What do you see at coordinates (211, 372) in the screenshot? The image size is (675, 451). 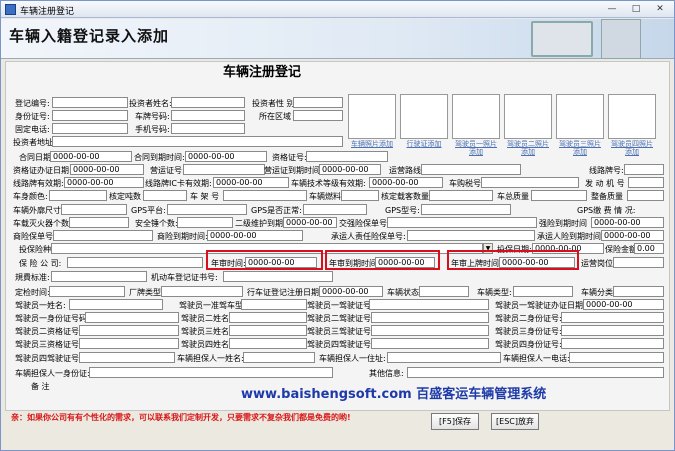 I see `guarantor1-id-input` at bounding box center [211, 372].